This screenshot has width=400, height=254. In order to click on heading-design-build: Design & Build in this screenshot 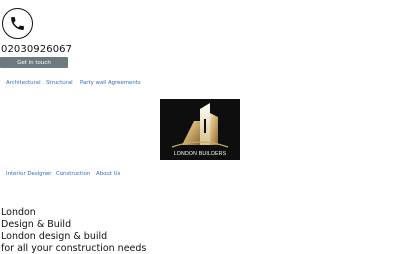, I will do `click(36, 224)`.